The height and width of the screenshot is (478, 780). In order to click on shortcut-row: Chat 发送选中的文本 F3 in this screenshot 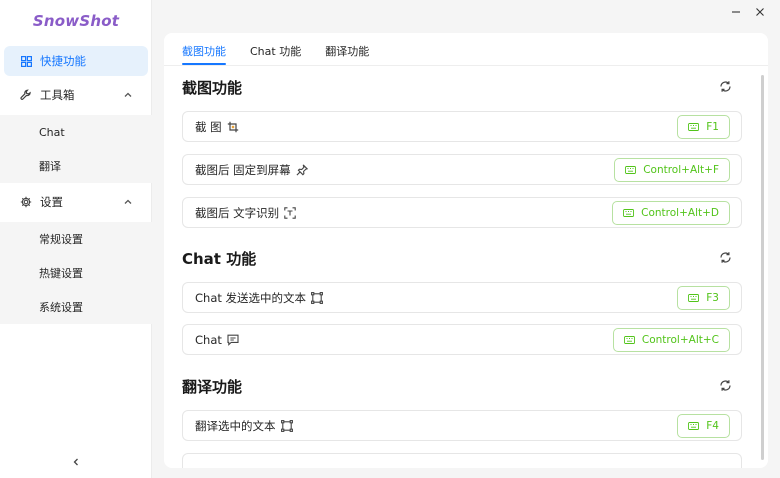, I will do `click(462, 297)`.